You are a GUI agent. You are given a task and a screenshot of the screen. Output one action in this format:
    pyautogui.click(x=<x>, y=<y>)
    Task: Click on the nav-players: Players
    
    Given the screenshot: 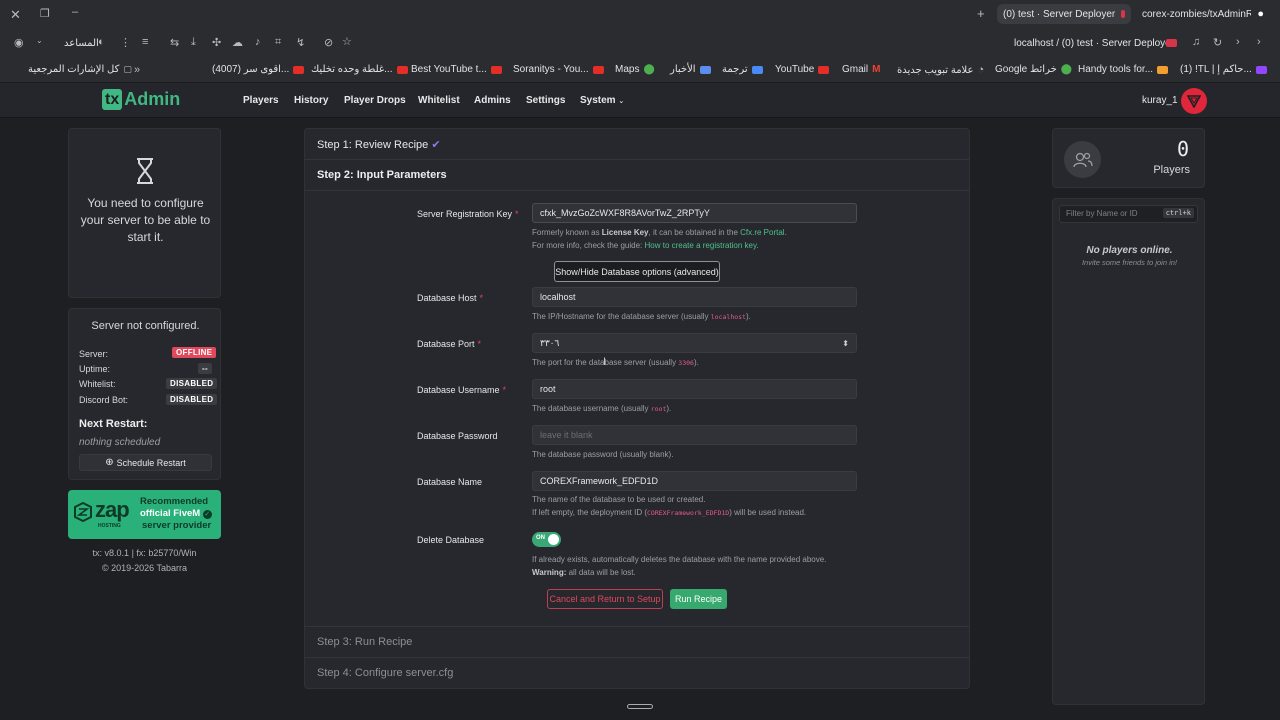 What is the action you would take?
    pyautogui.click(x=261, y=100)
    